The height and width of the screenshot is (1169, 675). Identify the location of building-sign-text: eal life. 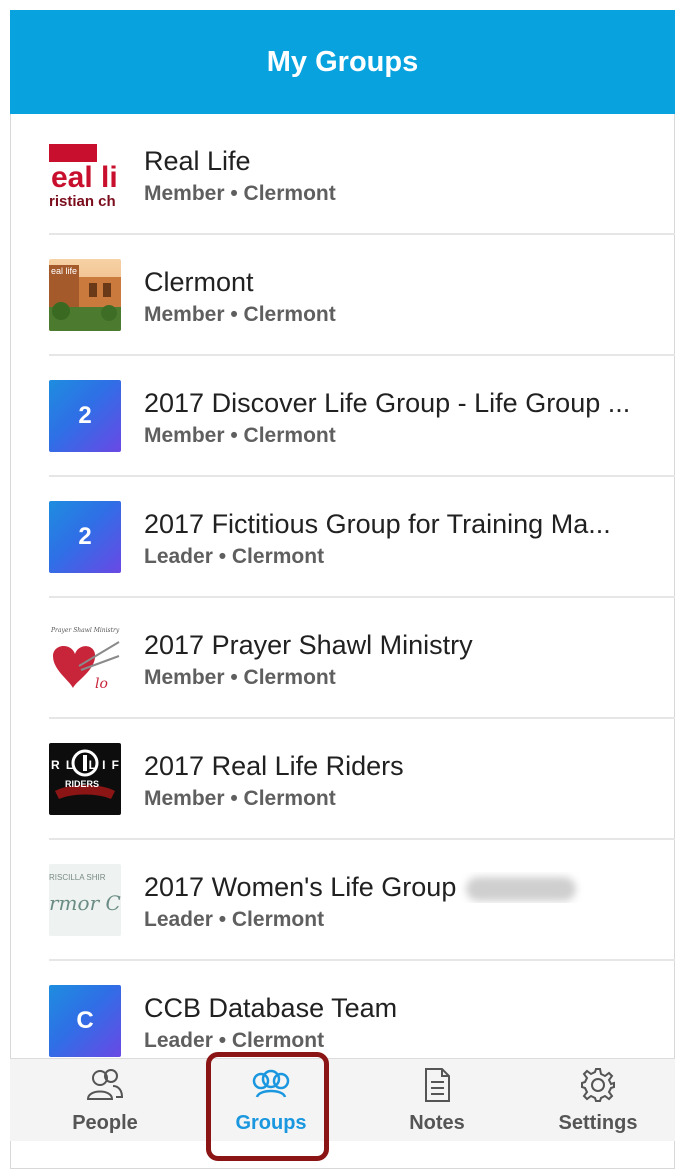
(64, 271).